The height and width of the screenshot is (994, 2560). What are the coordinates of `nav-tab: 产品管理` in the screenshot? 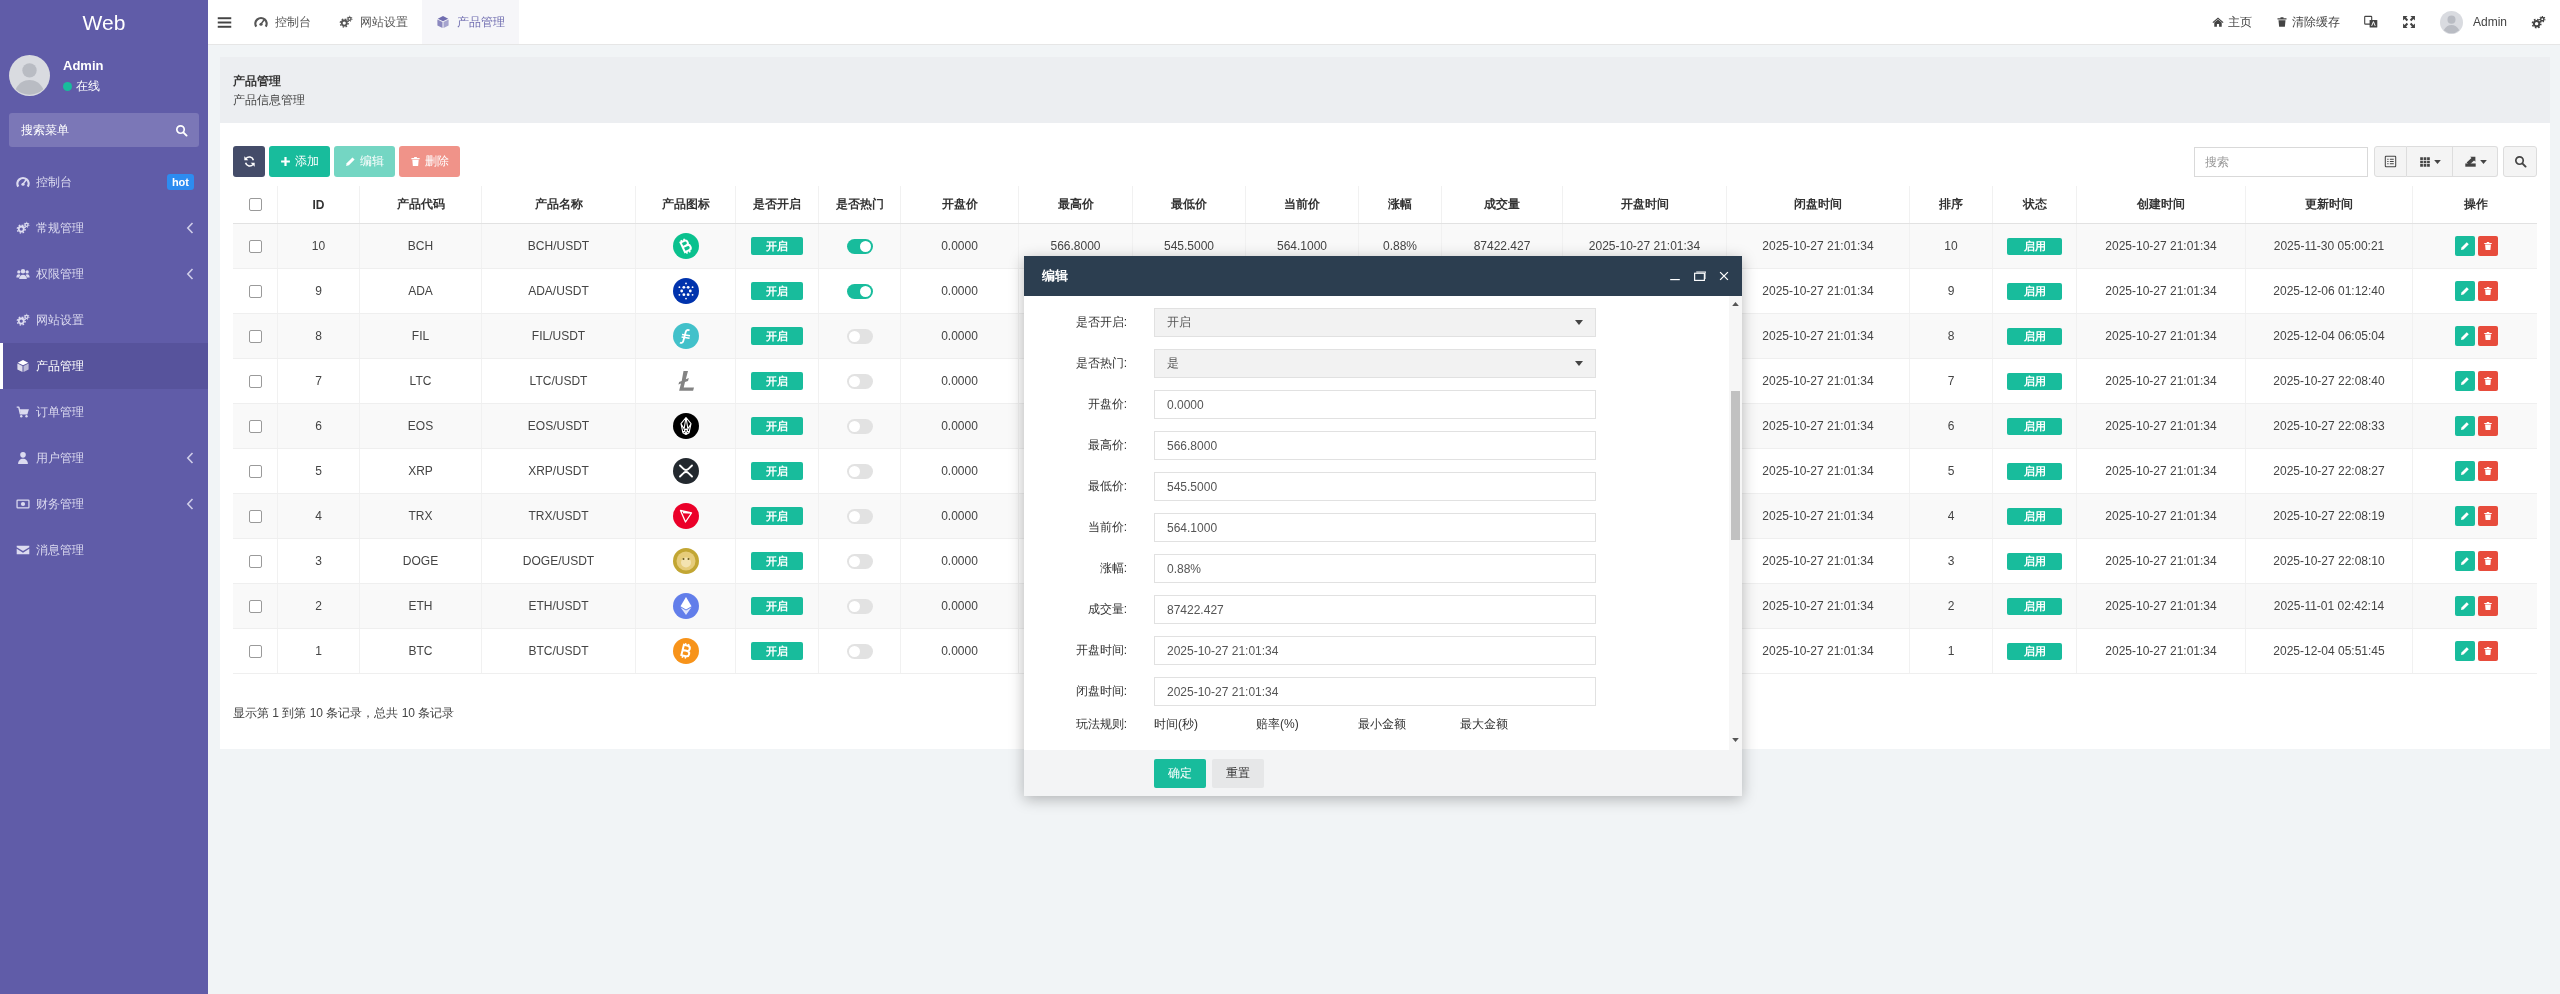 It's located at (470, 22).